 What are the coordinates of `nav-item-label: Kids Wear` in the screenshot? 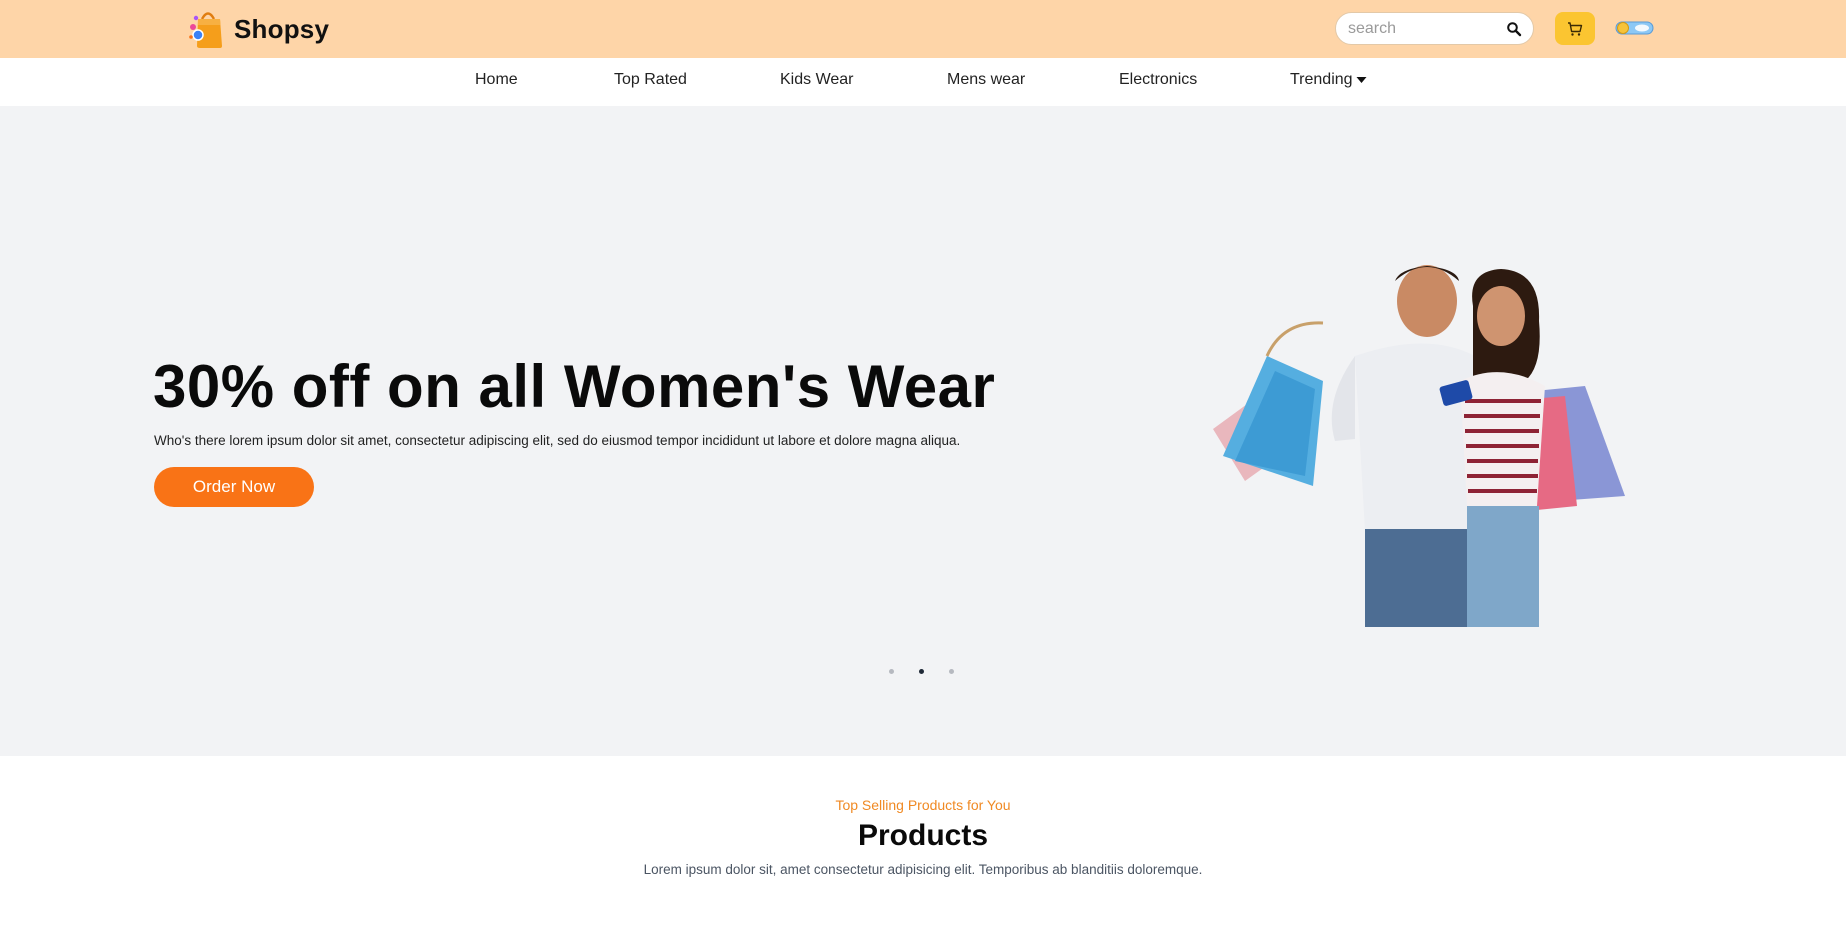 It's located at (817, 79).